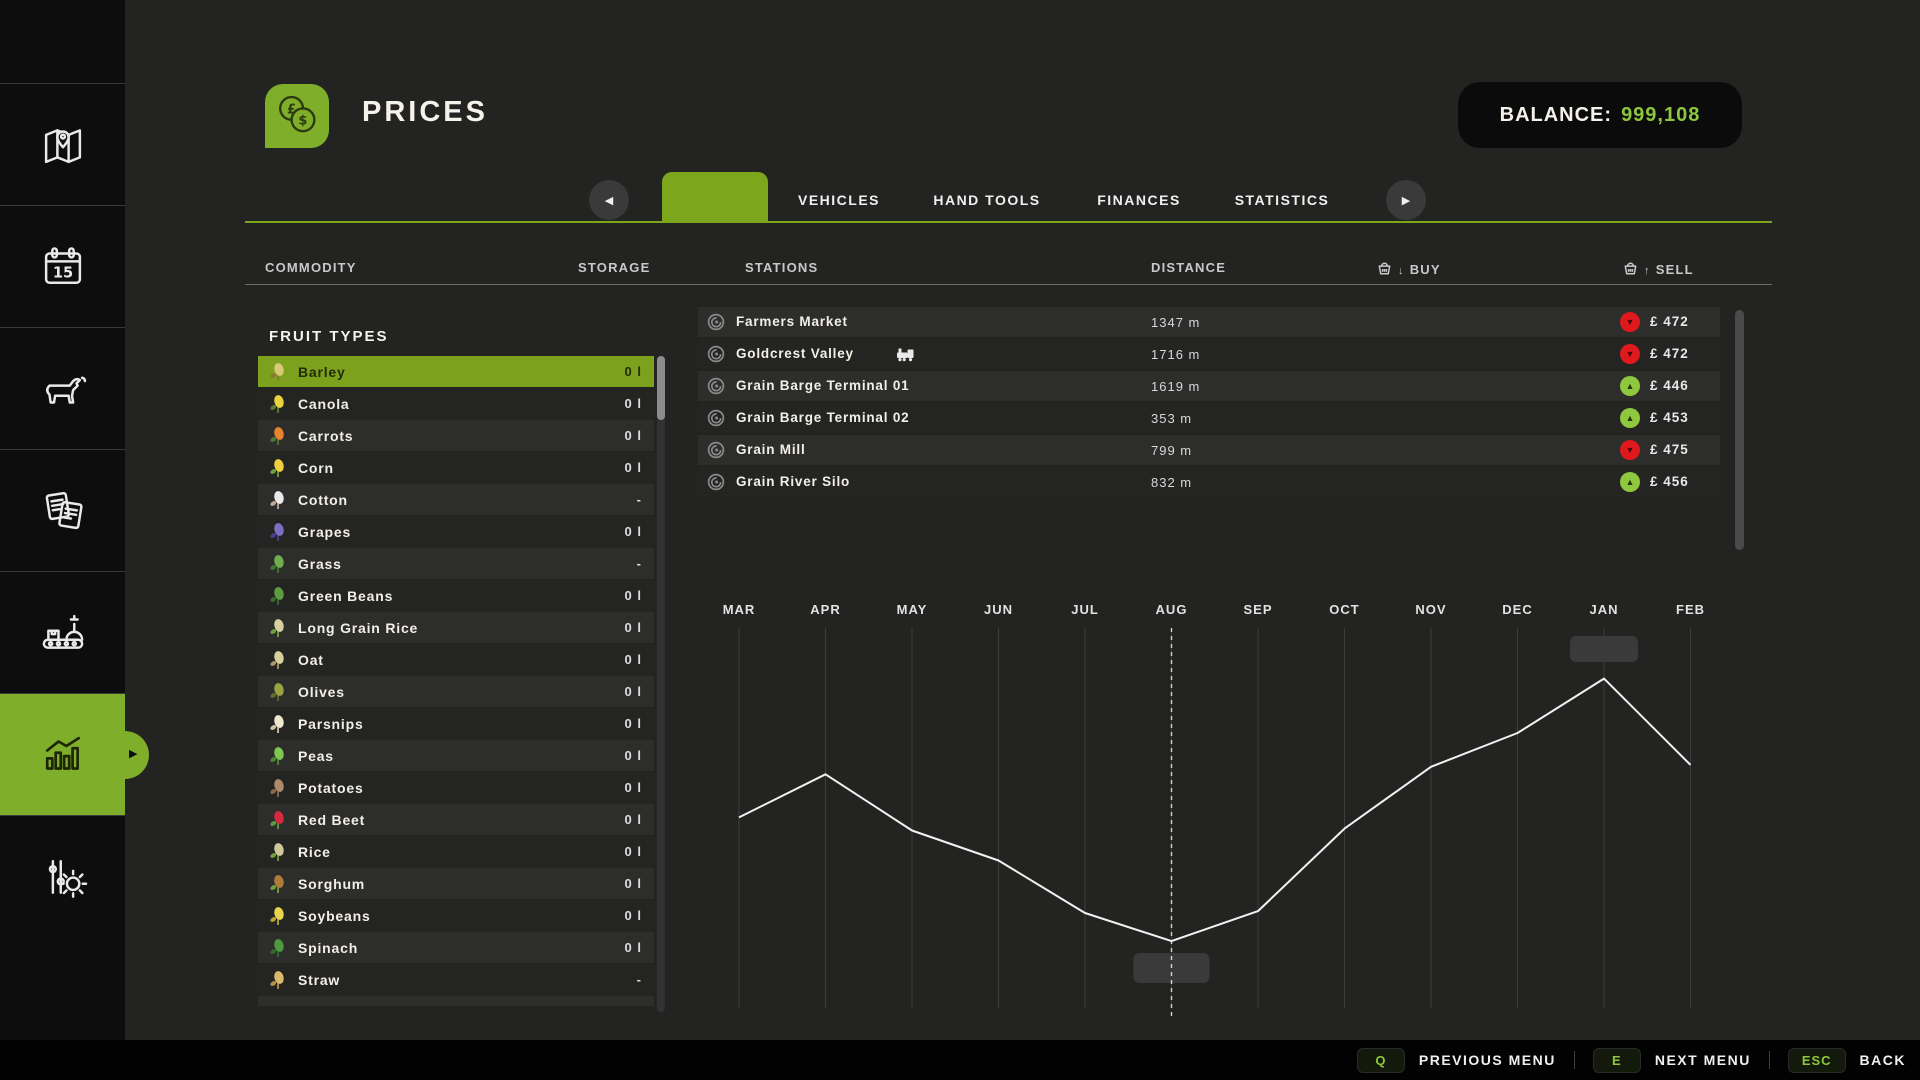 This screenshot has width=1920, height=1080. What do you see at coordinates (456, 659) in the screenshot?
I see `commodity-row-oat: Oat 0 l` at bounding box center [456, 659].